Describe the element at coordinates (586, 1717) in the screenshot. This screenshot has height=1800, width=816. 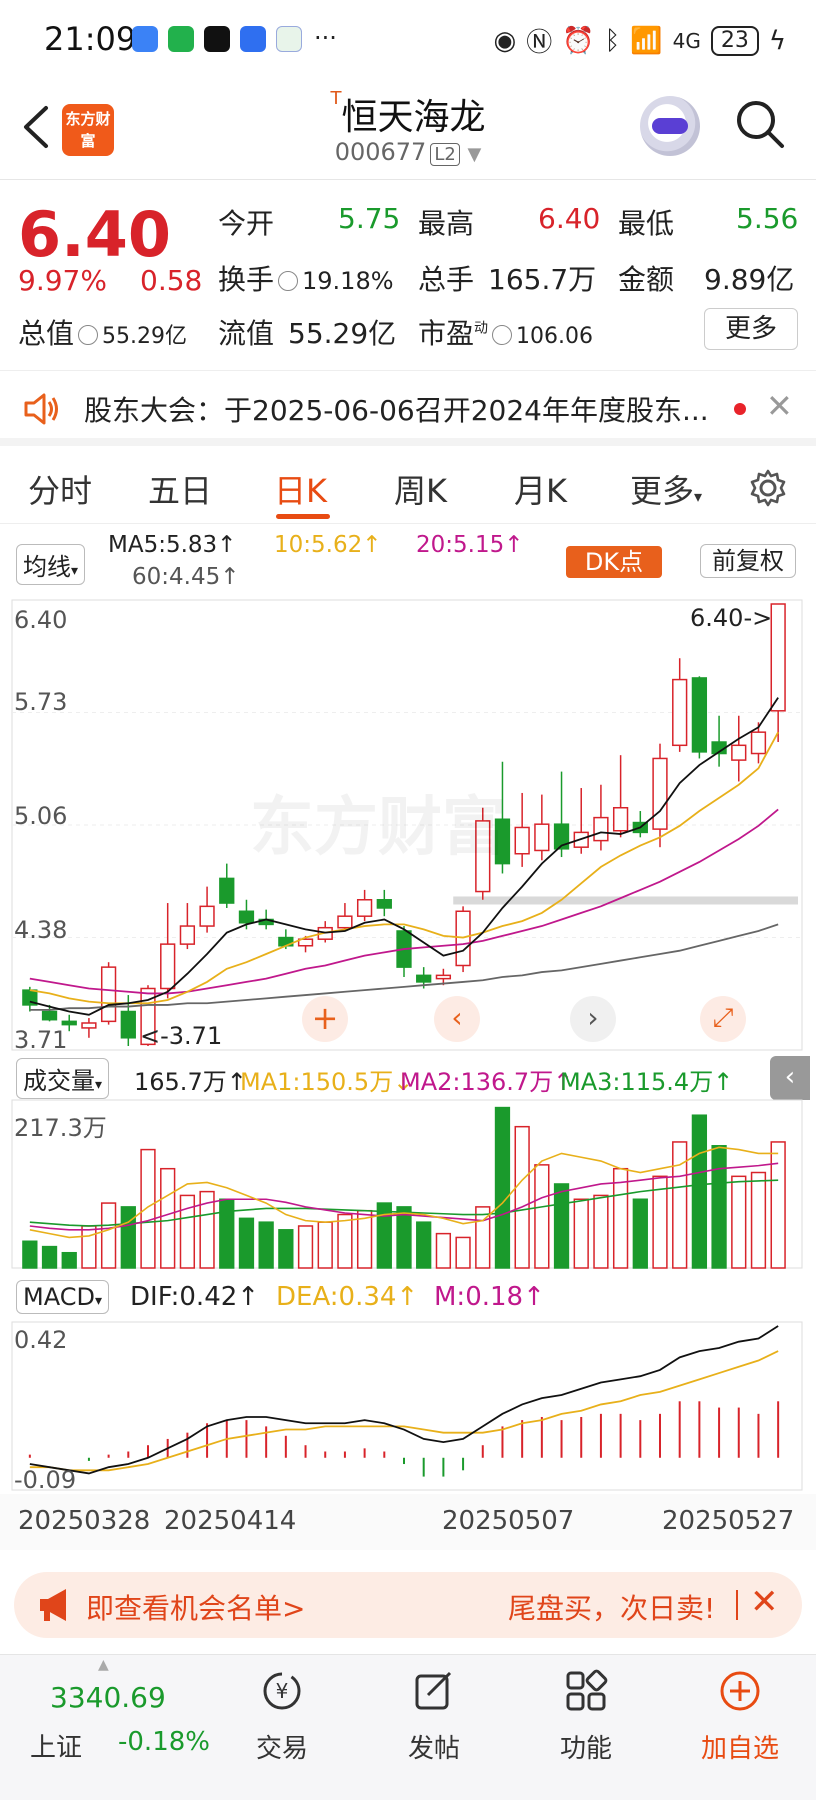
I see `functions-button: 功能` at that location.